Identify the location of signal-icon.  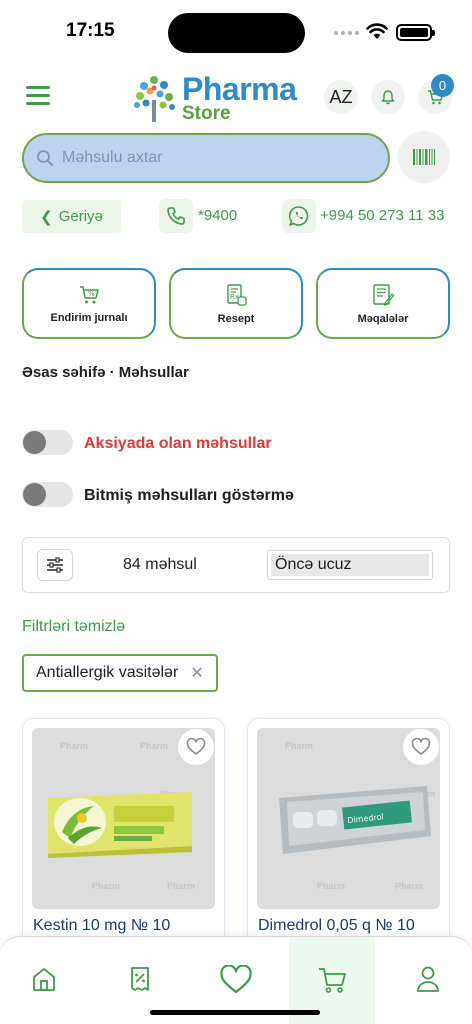
(346, 33).